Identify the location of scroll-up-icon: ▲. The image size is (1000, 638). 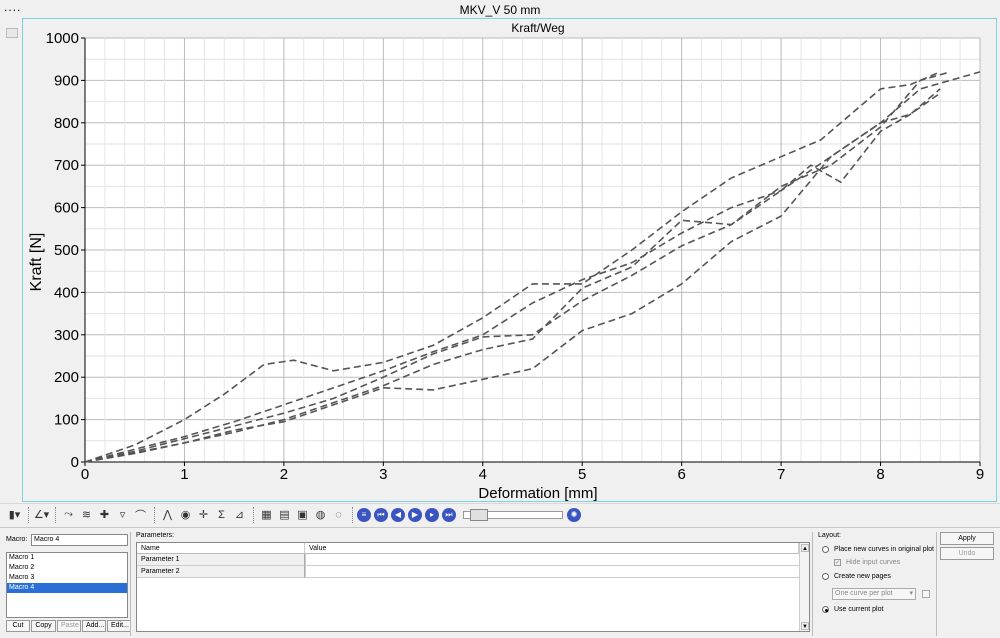
(805, 548).